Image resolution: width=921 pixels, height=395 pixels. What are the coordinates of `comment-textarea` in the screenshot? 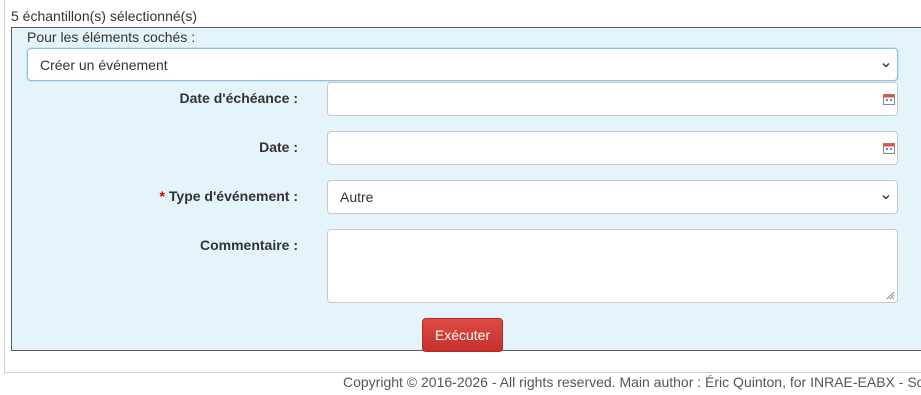 It's located at (612, 266).